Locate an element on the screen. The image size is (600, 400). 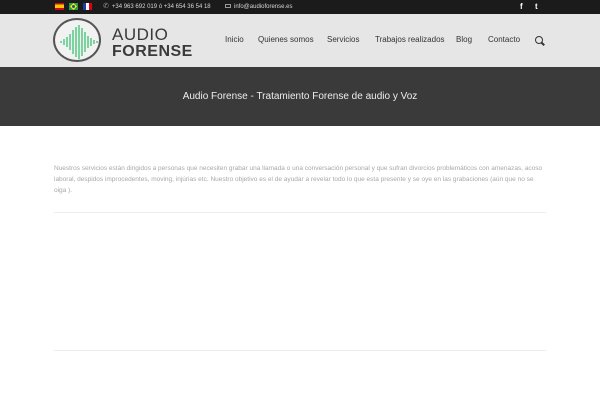
nav-item-inicio: Inicio is located at coordinates (234, 39).